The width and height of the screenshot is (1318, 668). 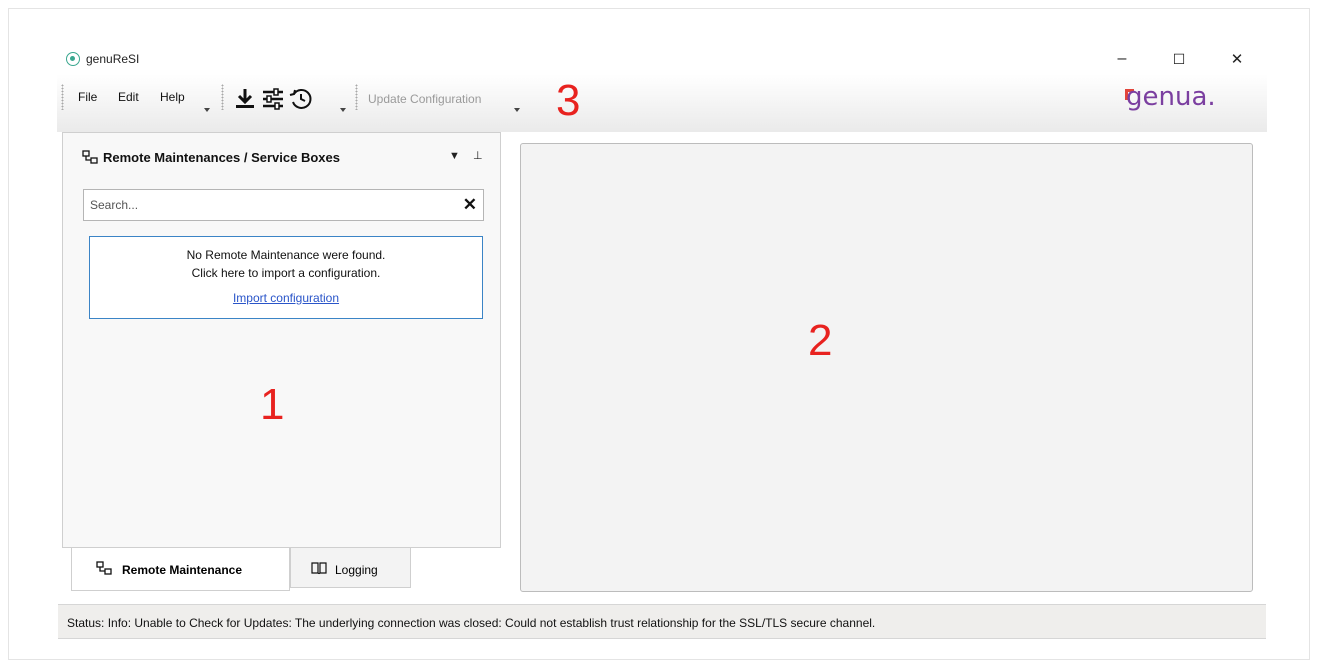 What do you see at coordinates (62, 97) in the screenshot?
I see `menu-grip-handle` at bounding box center [62, 97].